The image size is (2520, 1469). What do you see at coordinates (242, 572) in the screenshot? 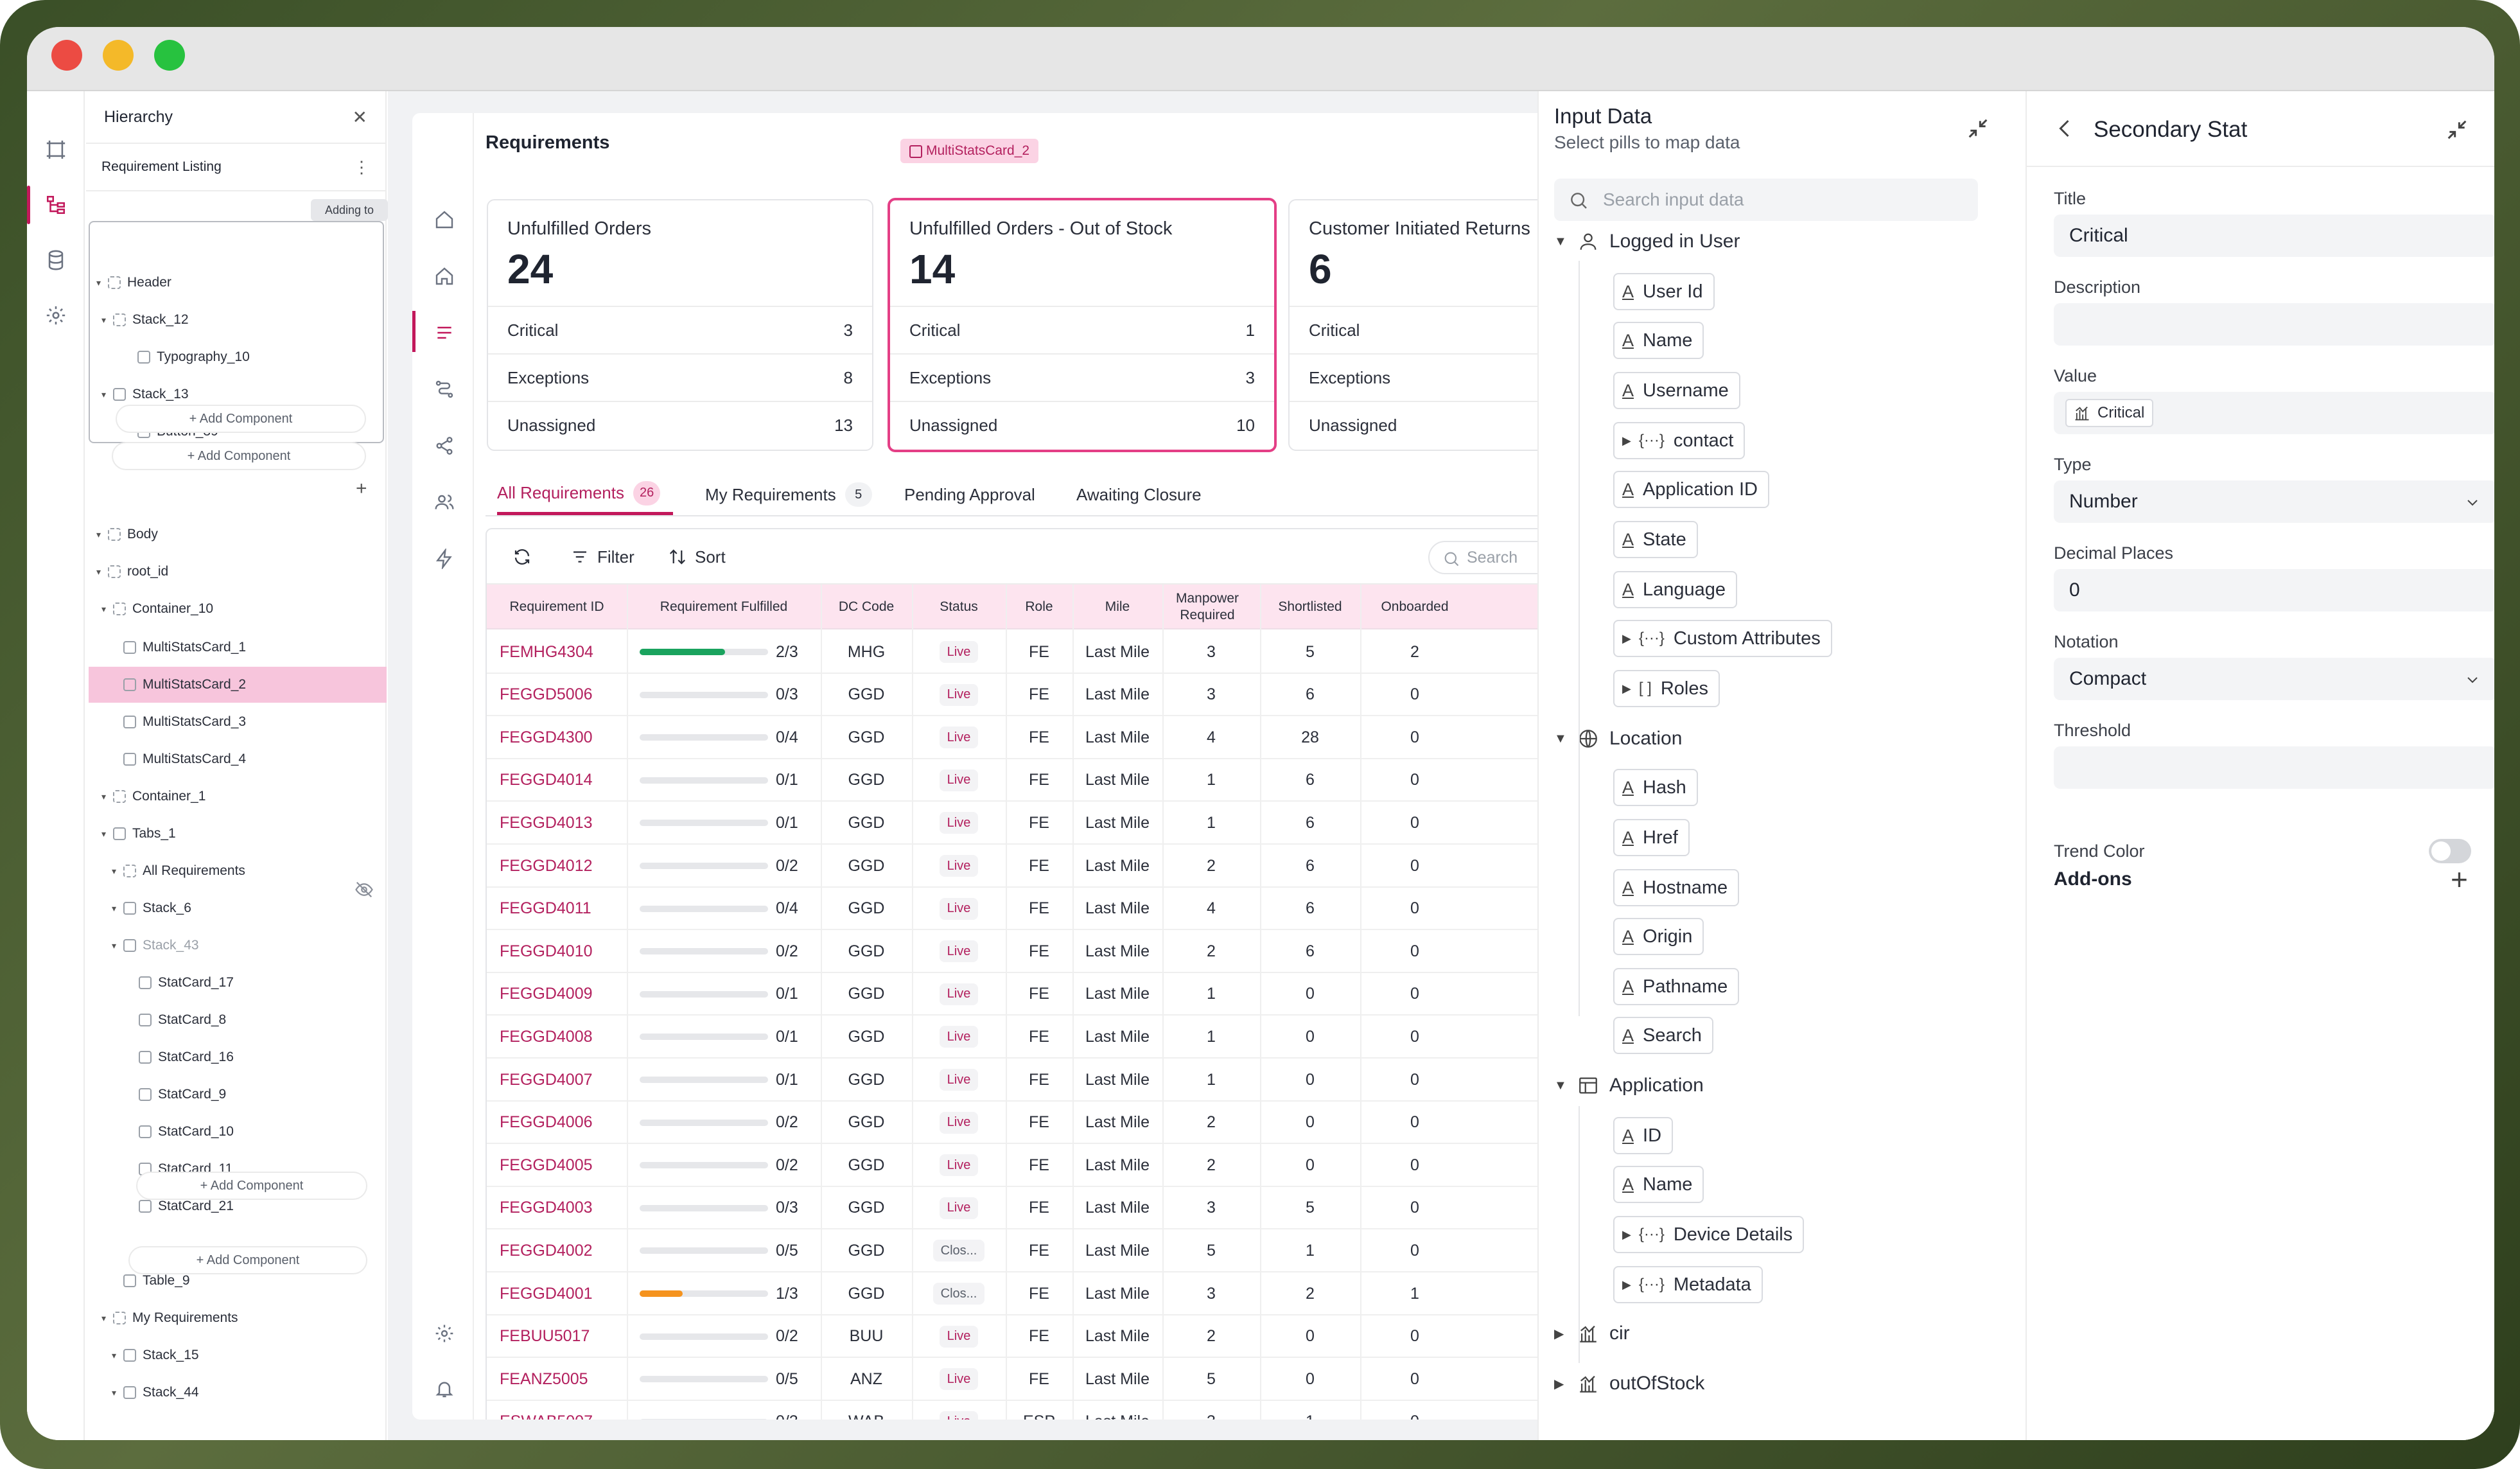
I see `tree-item: ▾ root_id` at bounding box center [242, 572].